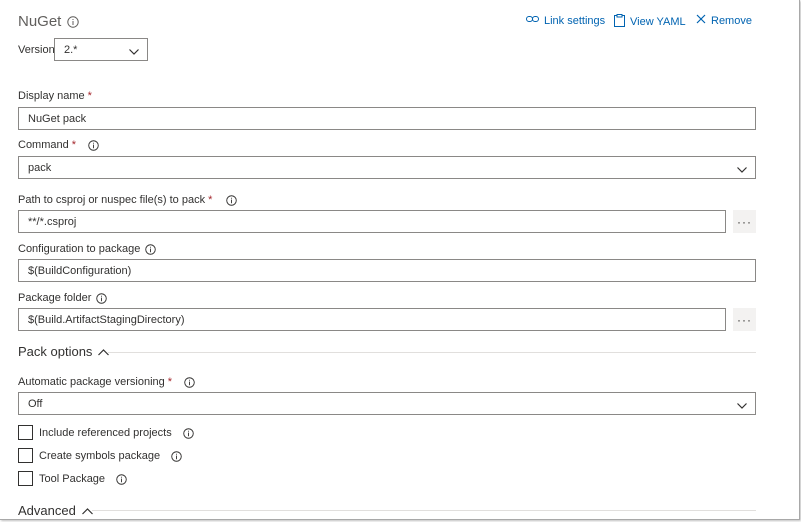 Image resolution: width=801 pixels, height=522 pixels. What do you see at coordinates (71, 49) in the screenshot?
I see `version-value: 2.*` at bounding box center [71, 49].